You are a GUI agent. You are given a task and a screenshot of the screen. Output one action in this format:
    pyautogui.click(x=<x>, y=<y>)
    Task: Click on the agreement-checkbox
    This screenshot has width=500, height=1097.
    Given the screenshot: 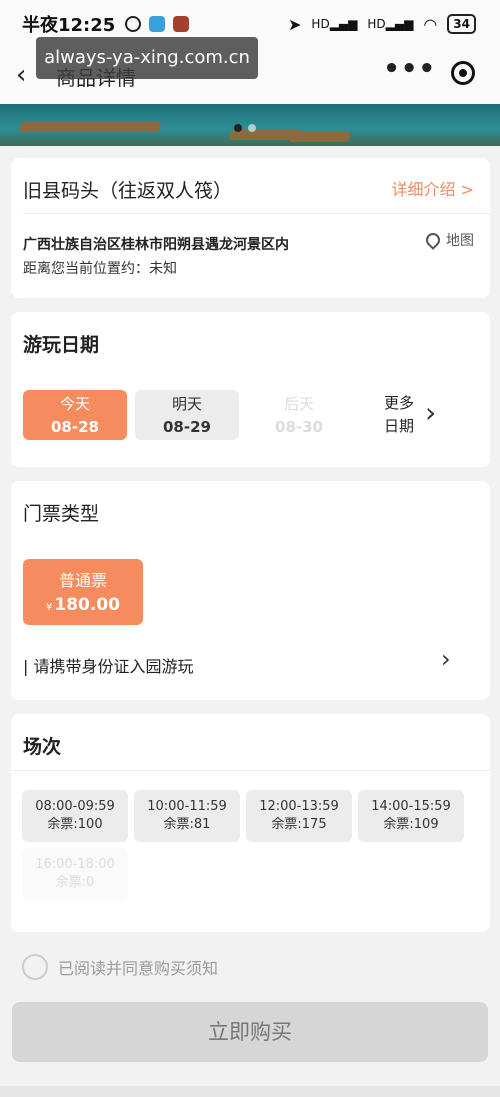 What is the action you would take?
    pyautogui.click(x=35, y=967)
    